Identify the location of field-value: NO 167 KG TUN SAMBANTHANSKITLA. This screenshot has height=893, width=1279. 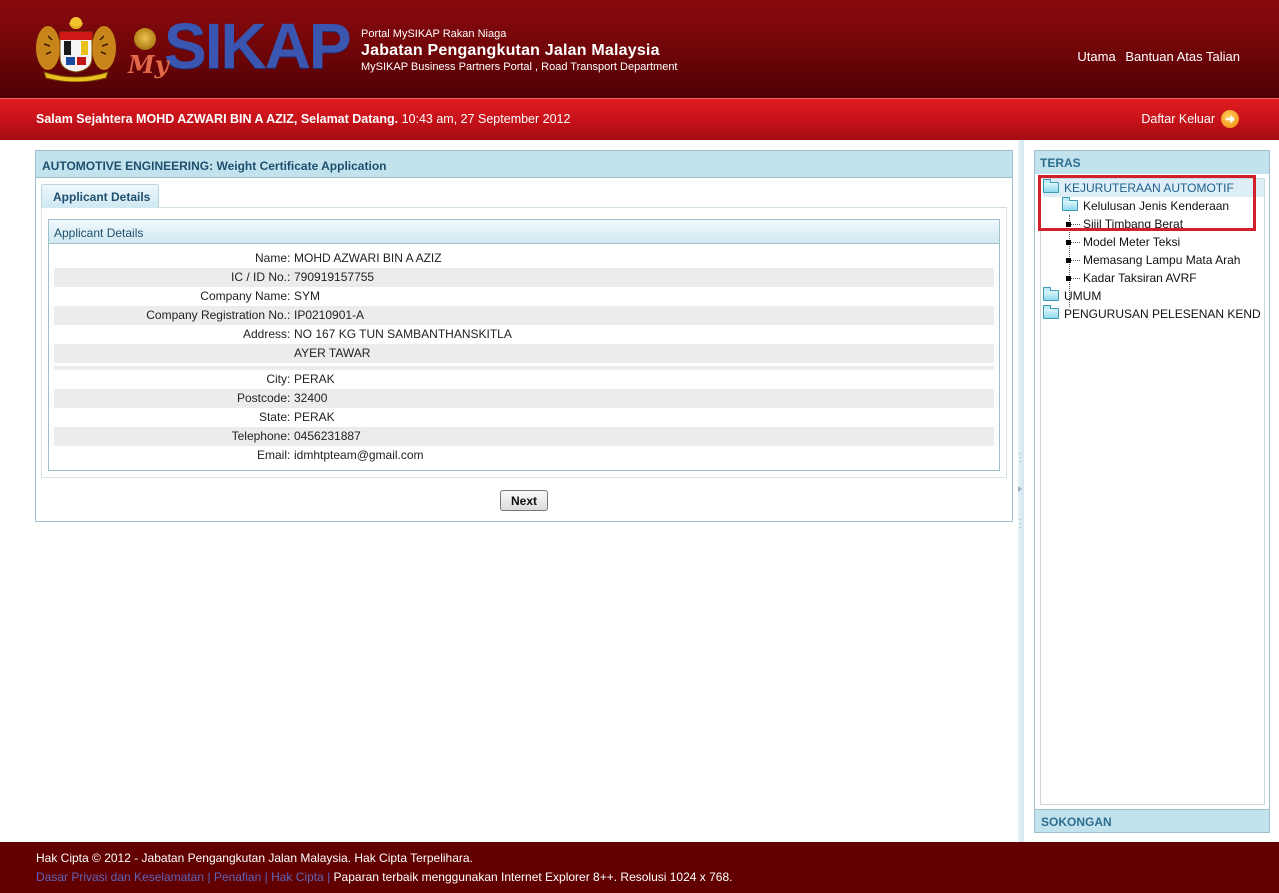
(403, 334).